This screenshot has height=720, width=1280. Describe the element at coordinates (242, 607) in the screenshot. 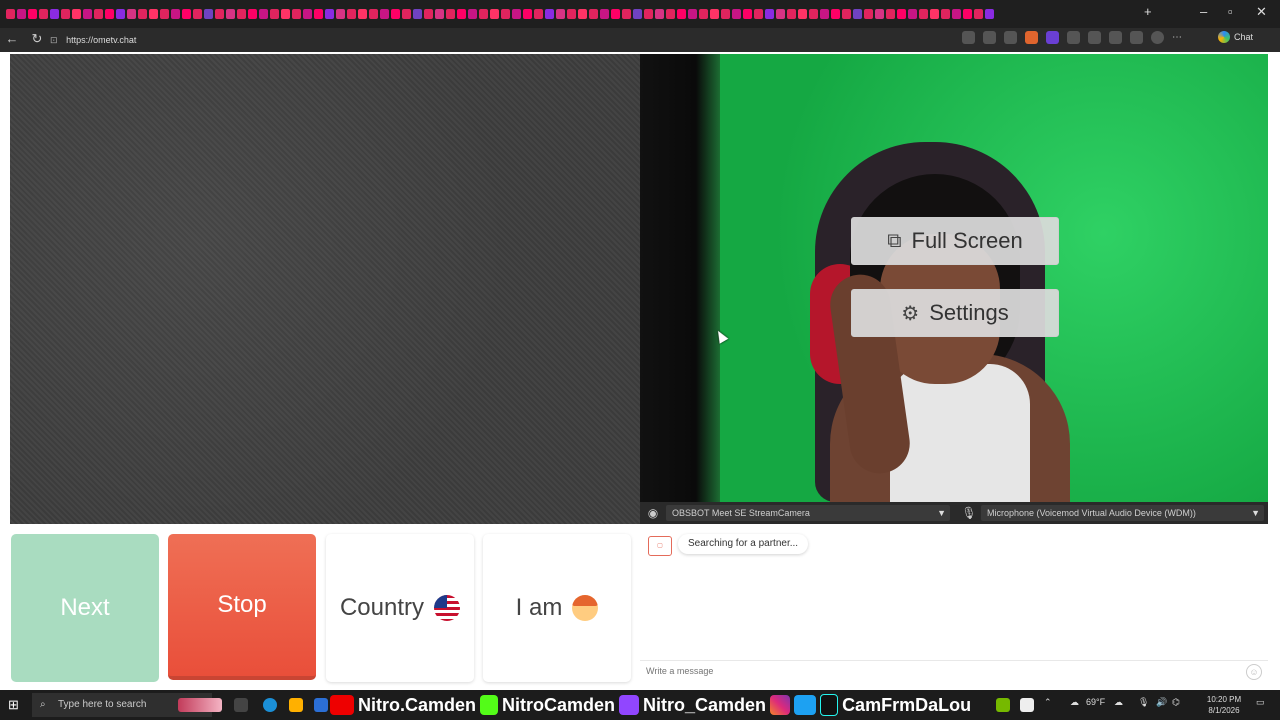

I see `stop-button: Stop` at that location.